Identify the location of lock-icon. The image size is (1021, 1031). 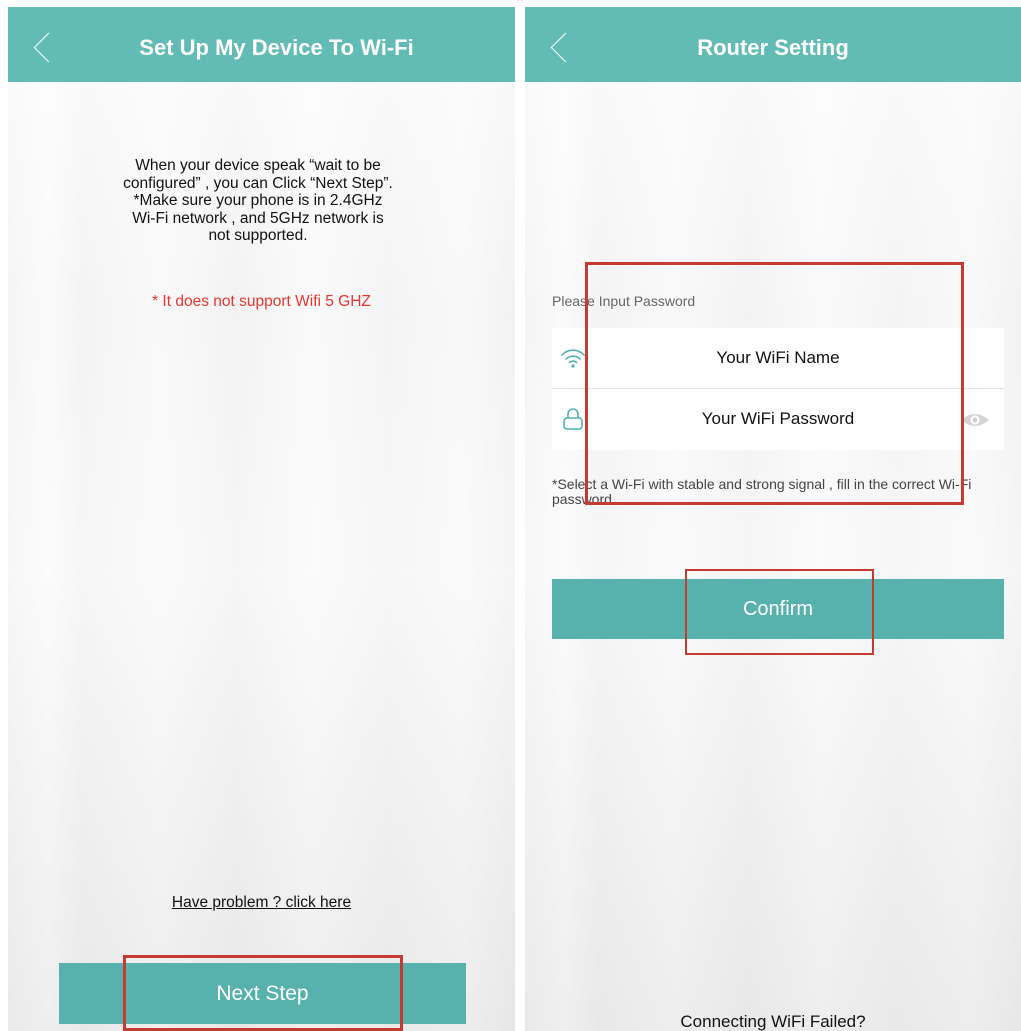
(573, 419).